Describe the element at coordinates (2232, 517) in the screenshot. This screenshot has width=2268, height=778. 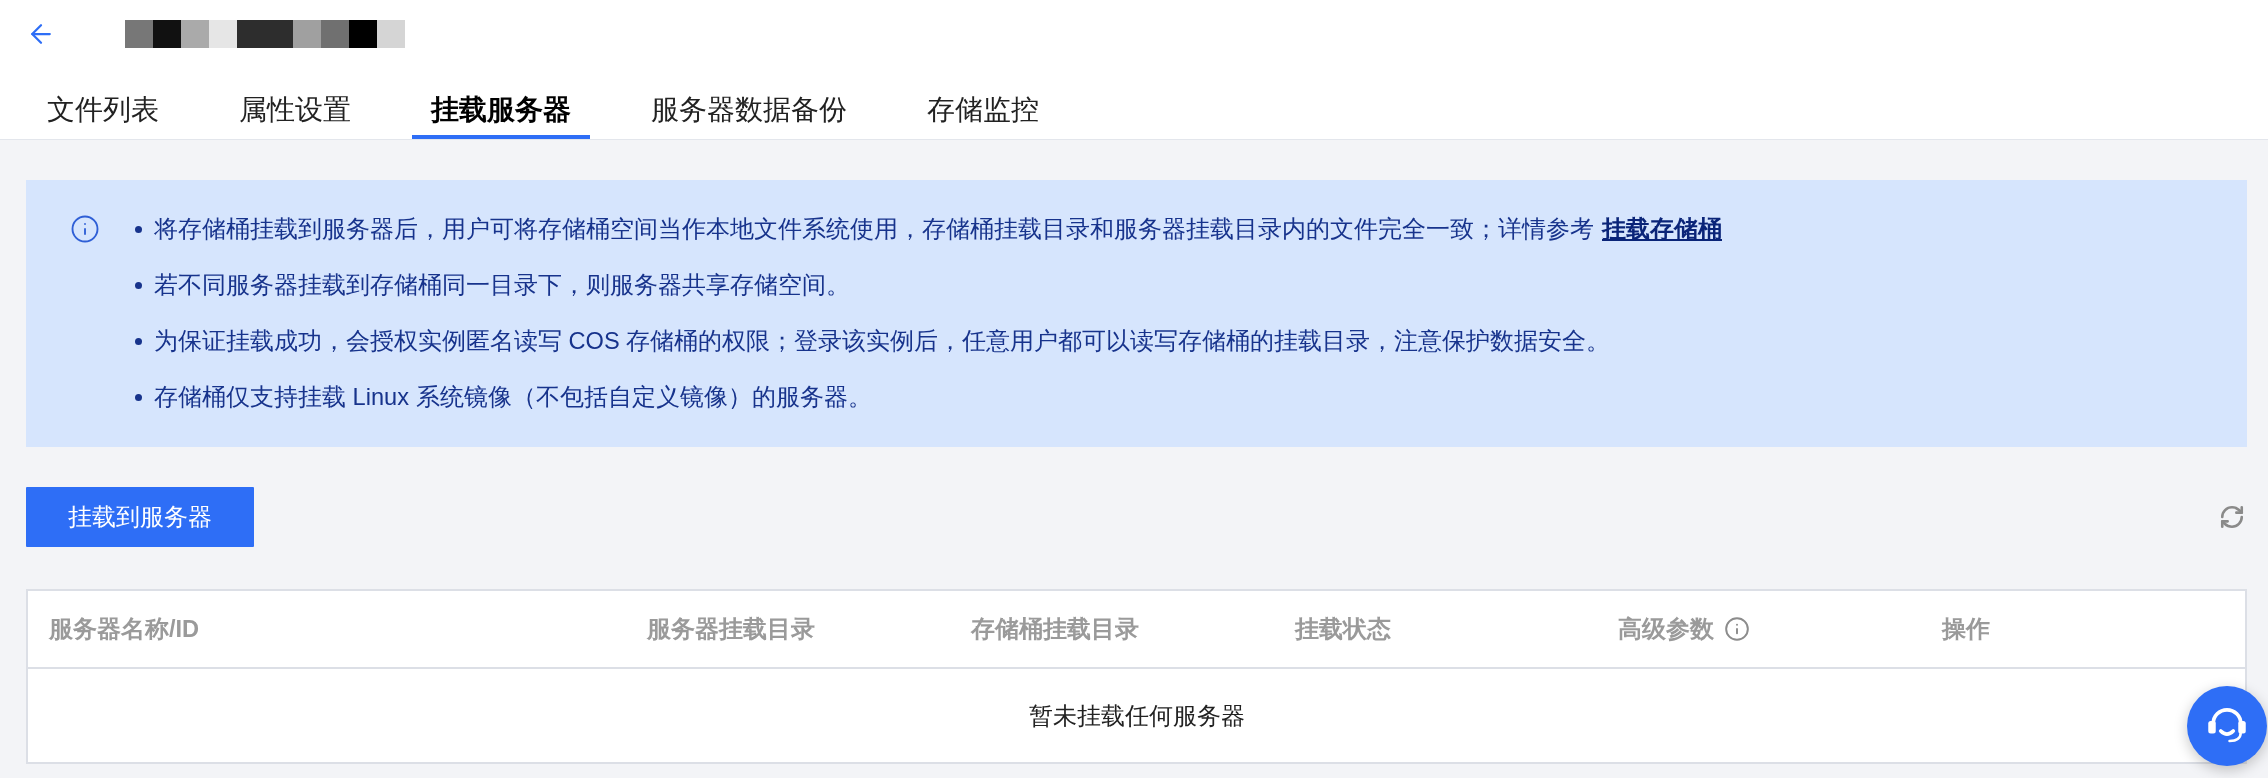
I see `refresh-icon` at that location.